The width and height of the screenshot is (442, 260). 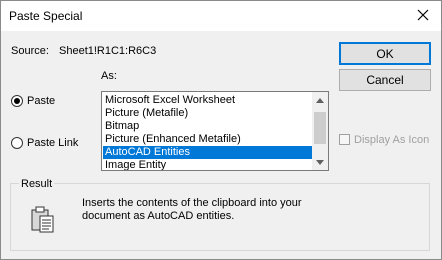 What do you see at coordinates (17, 143) in the screenshot?
I see `paste-link-radio` at bounding box center [17, 143].